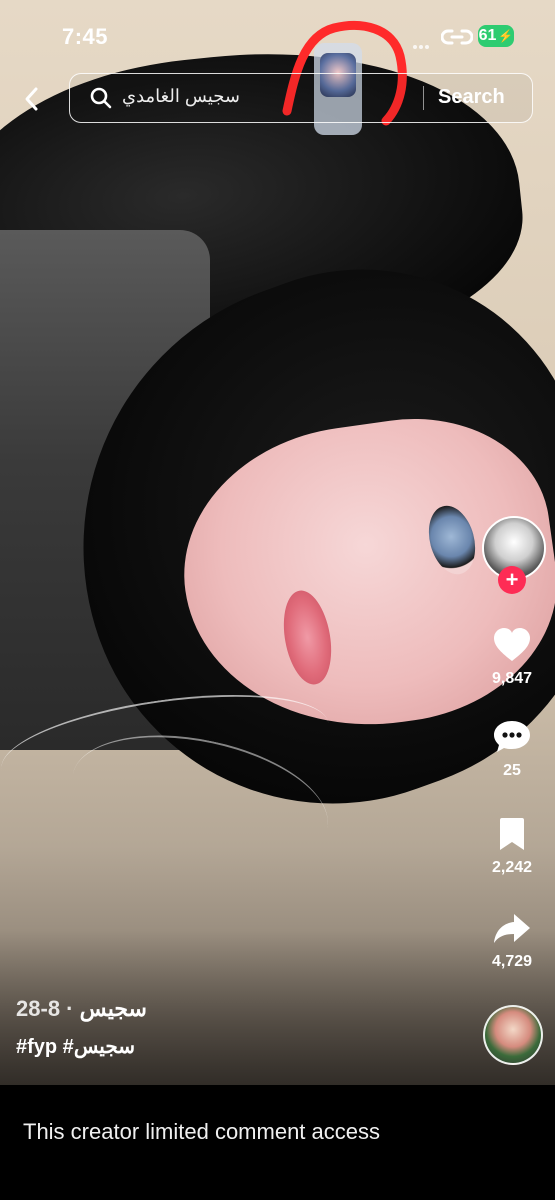  What do you see at coordinates (512, 644) in the screenshot?
I see `heart-icon` at bounding box center [512, 644].